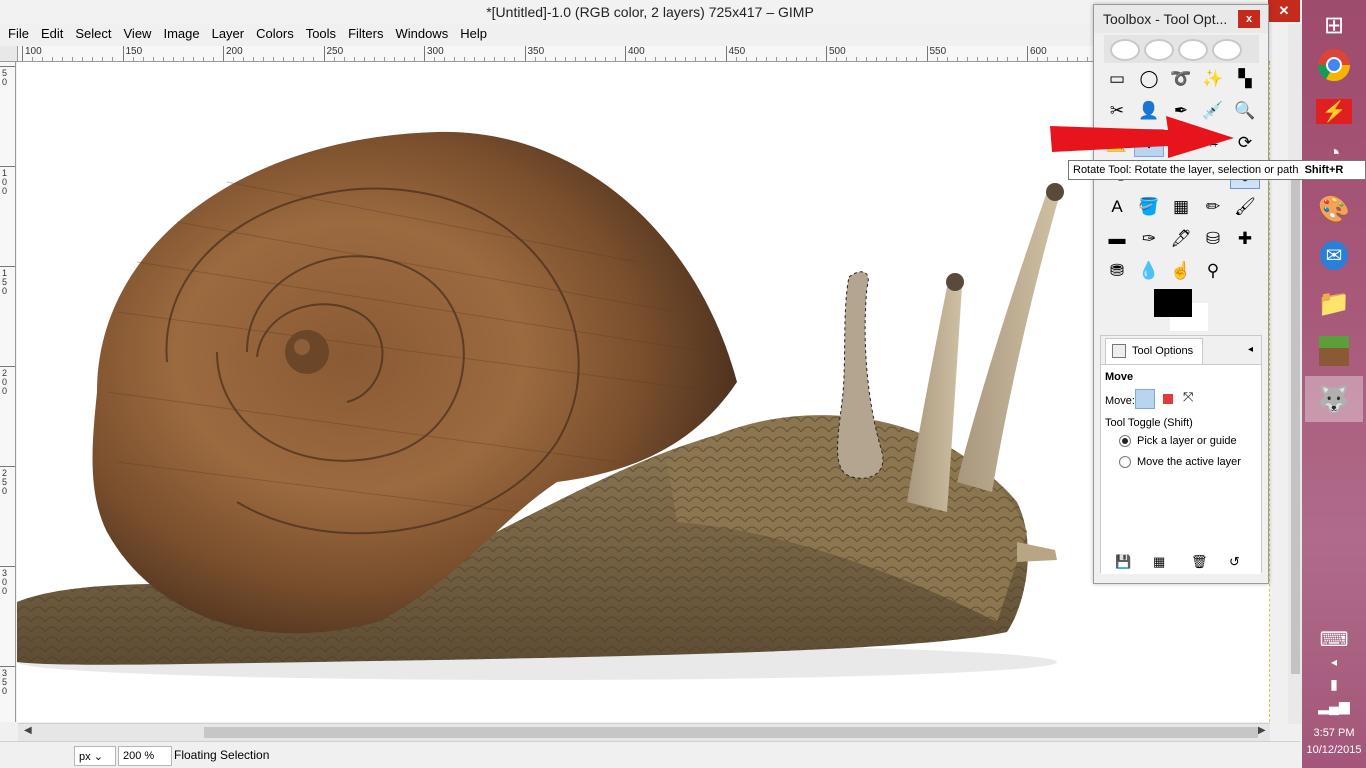 This screenshot has width=1366, height=768. I want to click on scroll-right-icon: ▶, so click(1262, 730).